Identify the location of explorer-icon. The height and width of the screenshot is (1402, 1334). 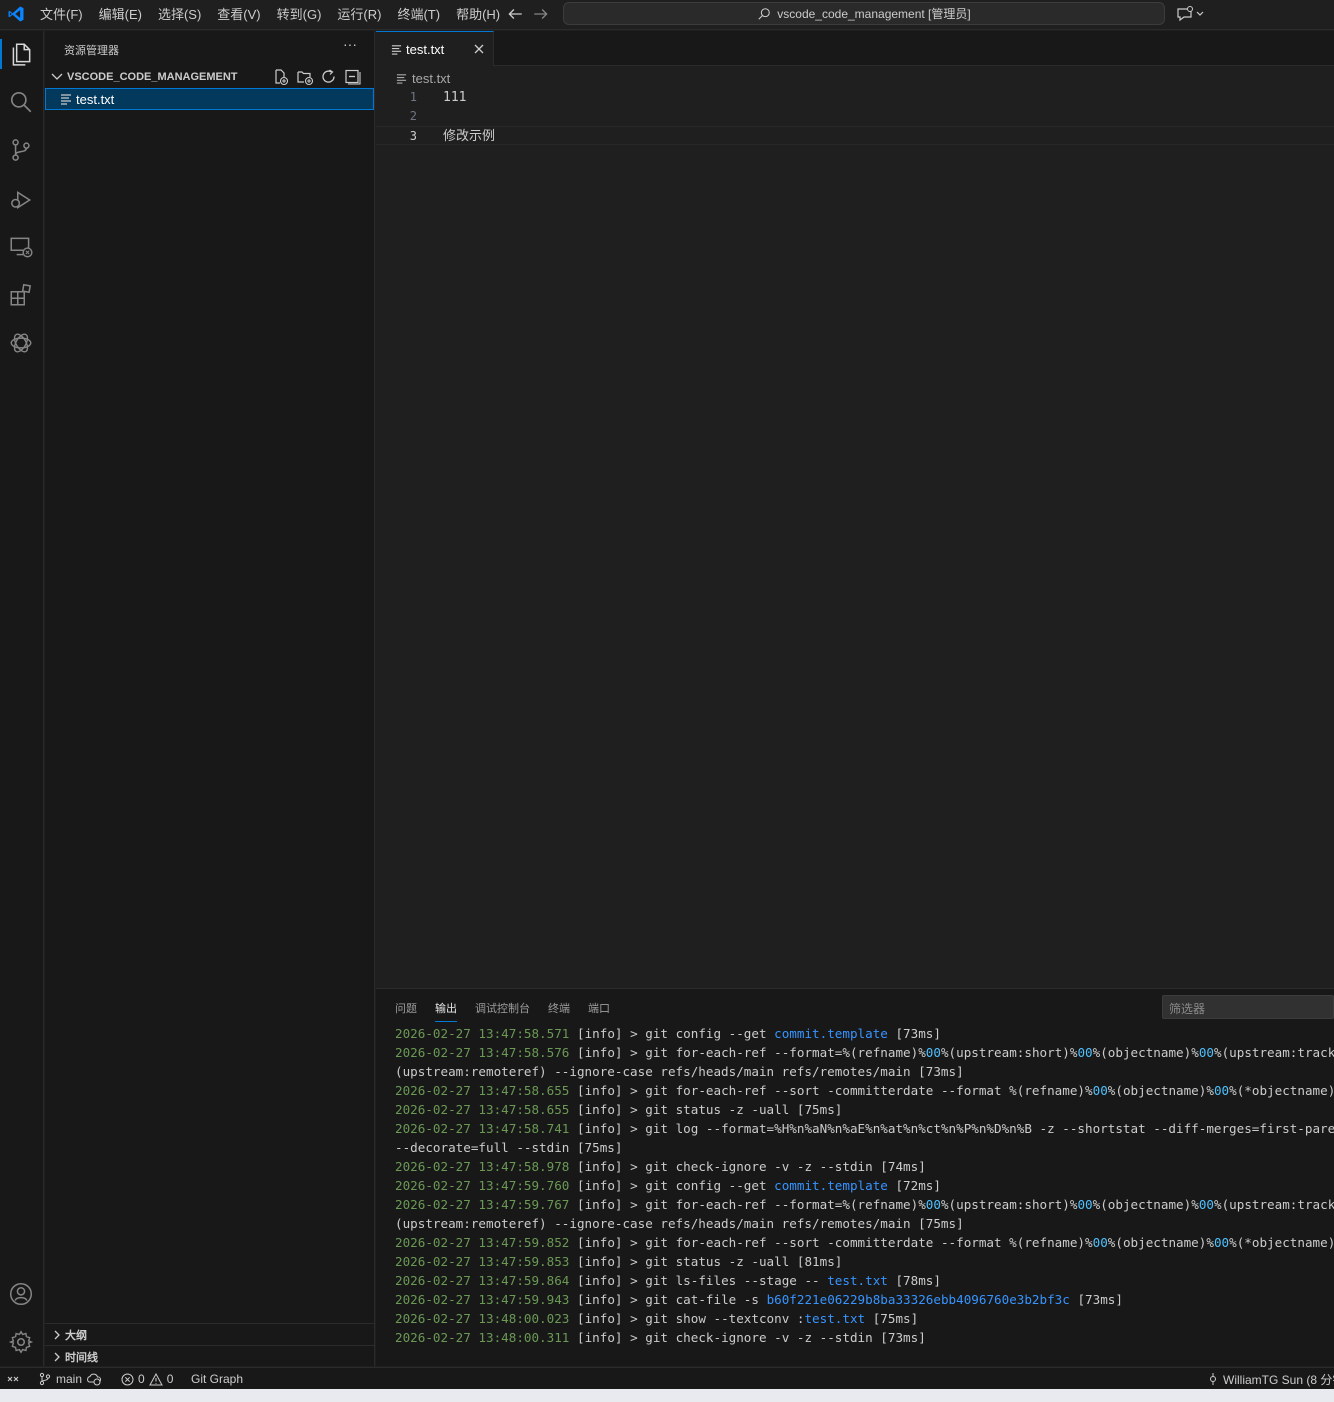
(21, 54).